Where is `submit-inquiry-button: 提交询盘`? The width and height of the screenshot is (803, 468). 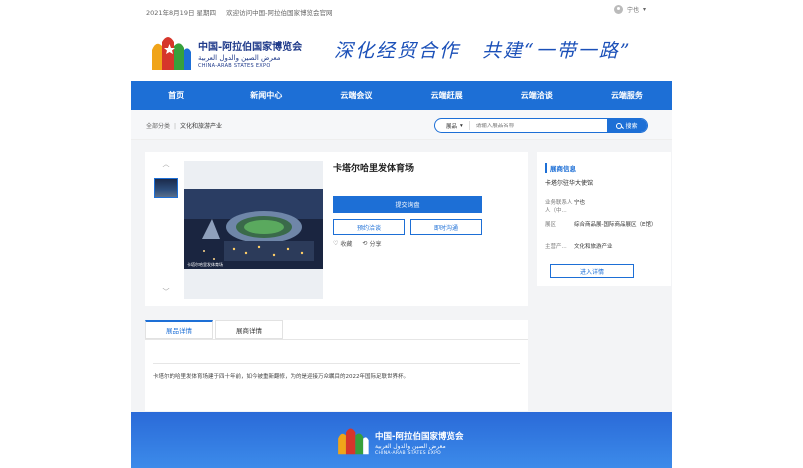 submit-inquiry-button: 提交询盘 is located at coordinates (407, 204).